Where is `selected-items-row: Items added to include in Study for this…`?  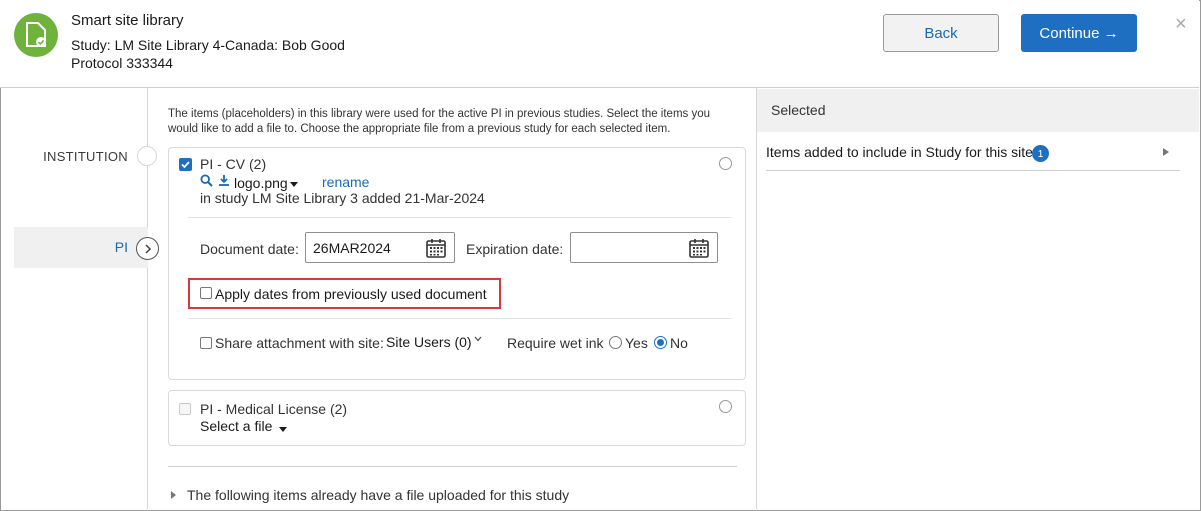 selected-items-row: Items added to include in Study for this… is located at coordinates (899, 152).